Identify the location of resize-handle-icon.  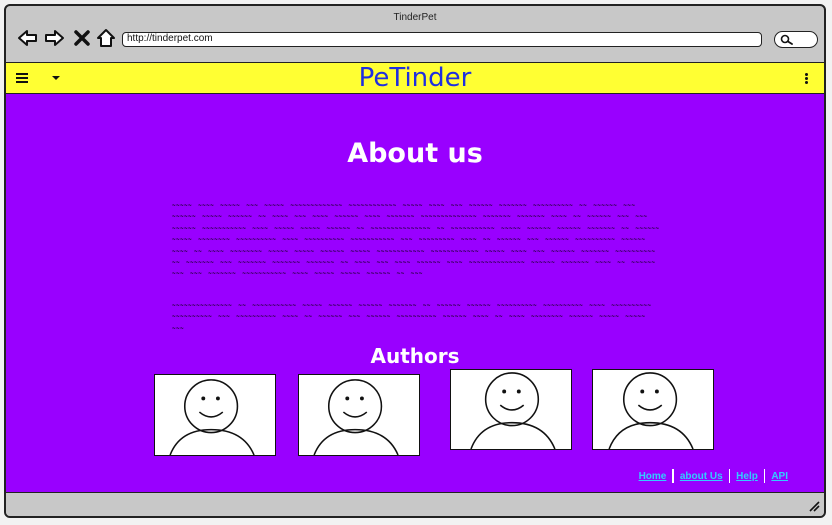
(814, 506).